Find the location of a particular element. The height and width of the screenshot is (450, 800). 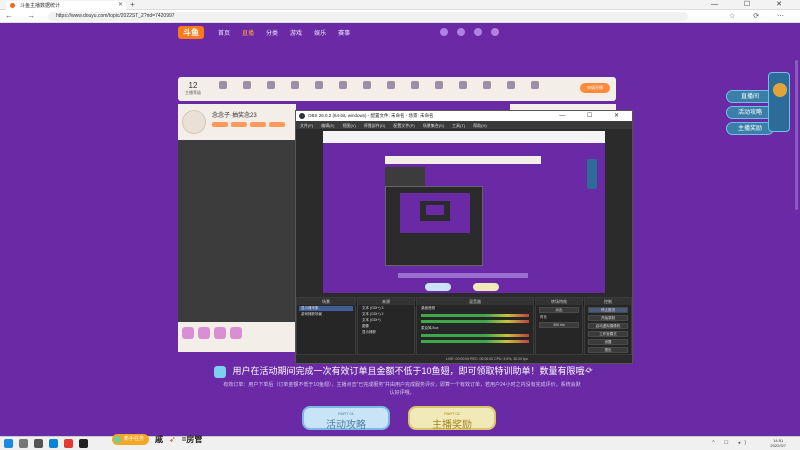

obs-app-icon is located at coordinates (83, 443).